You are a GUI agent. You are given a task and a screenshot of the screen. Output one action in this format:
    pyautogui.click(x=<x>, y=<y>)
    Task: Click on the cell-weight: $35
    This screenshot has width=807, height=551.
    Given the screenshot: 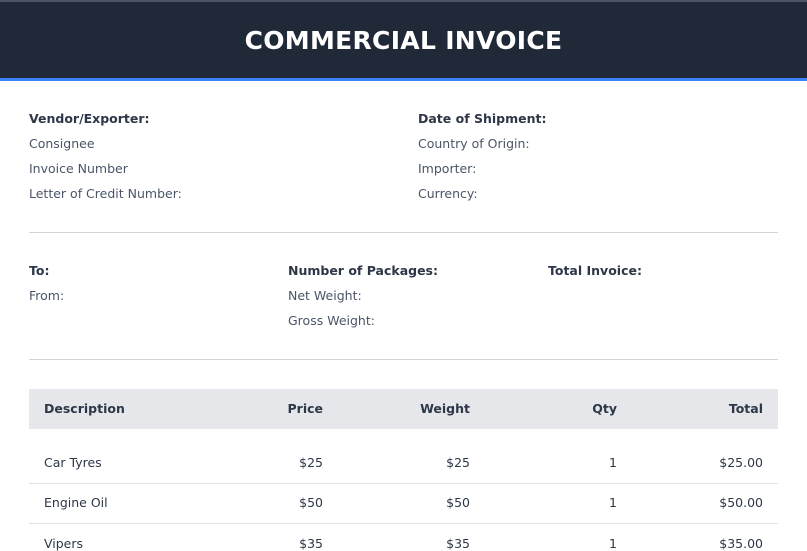 What is the action you would take?
    pyautogui.click(x=458, y=543)
    